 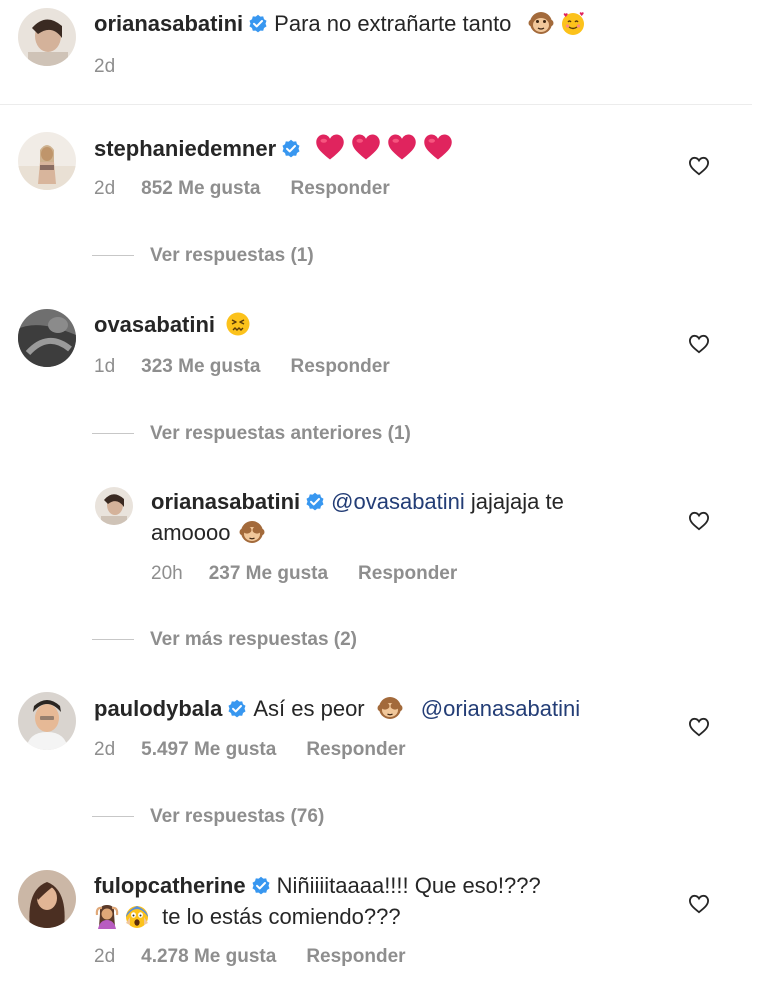 I want to click on reply-text-line-1: orianasabatini @ovasabatini jajajaja te, so click(x=357, y=502).